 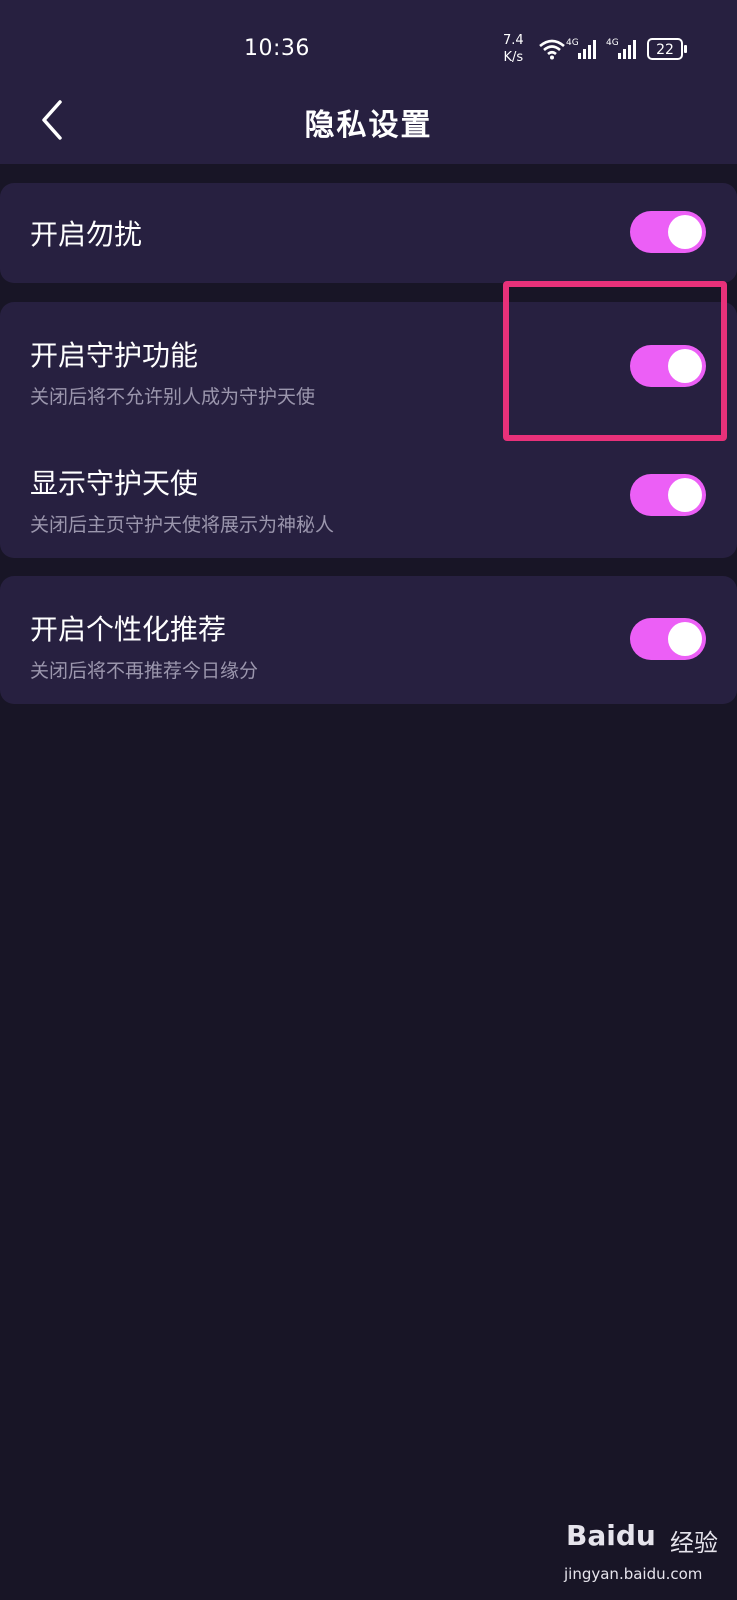 I want to click on wifi-icon, so click(x=552, y=49).